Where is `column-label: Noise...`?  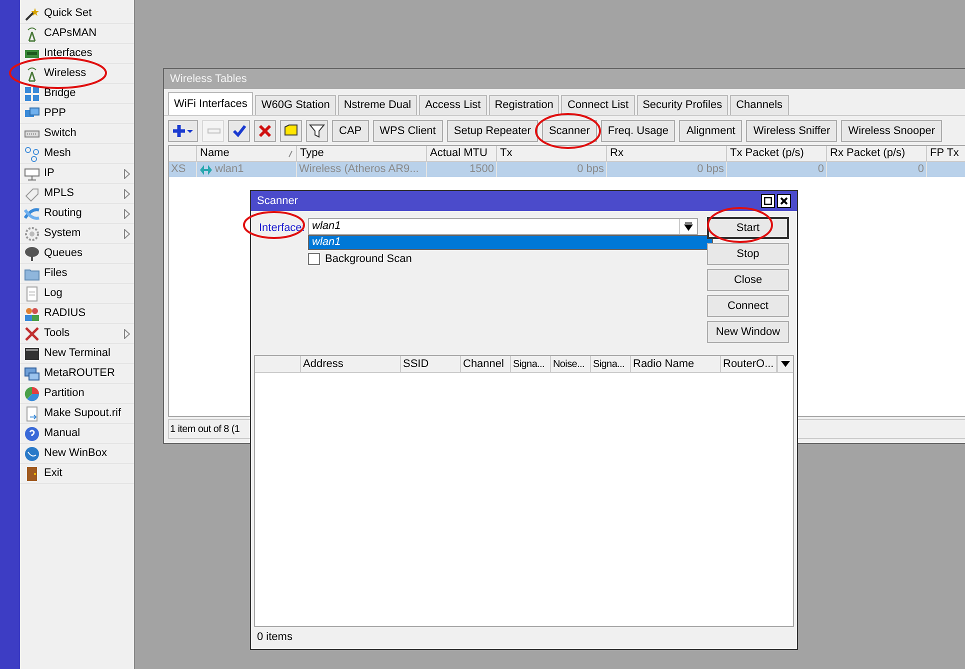
column-label: Noise... is located at coordinates (569, 365).